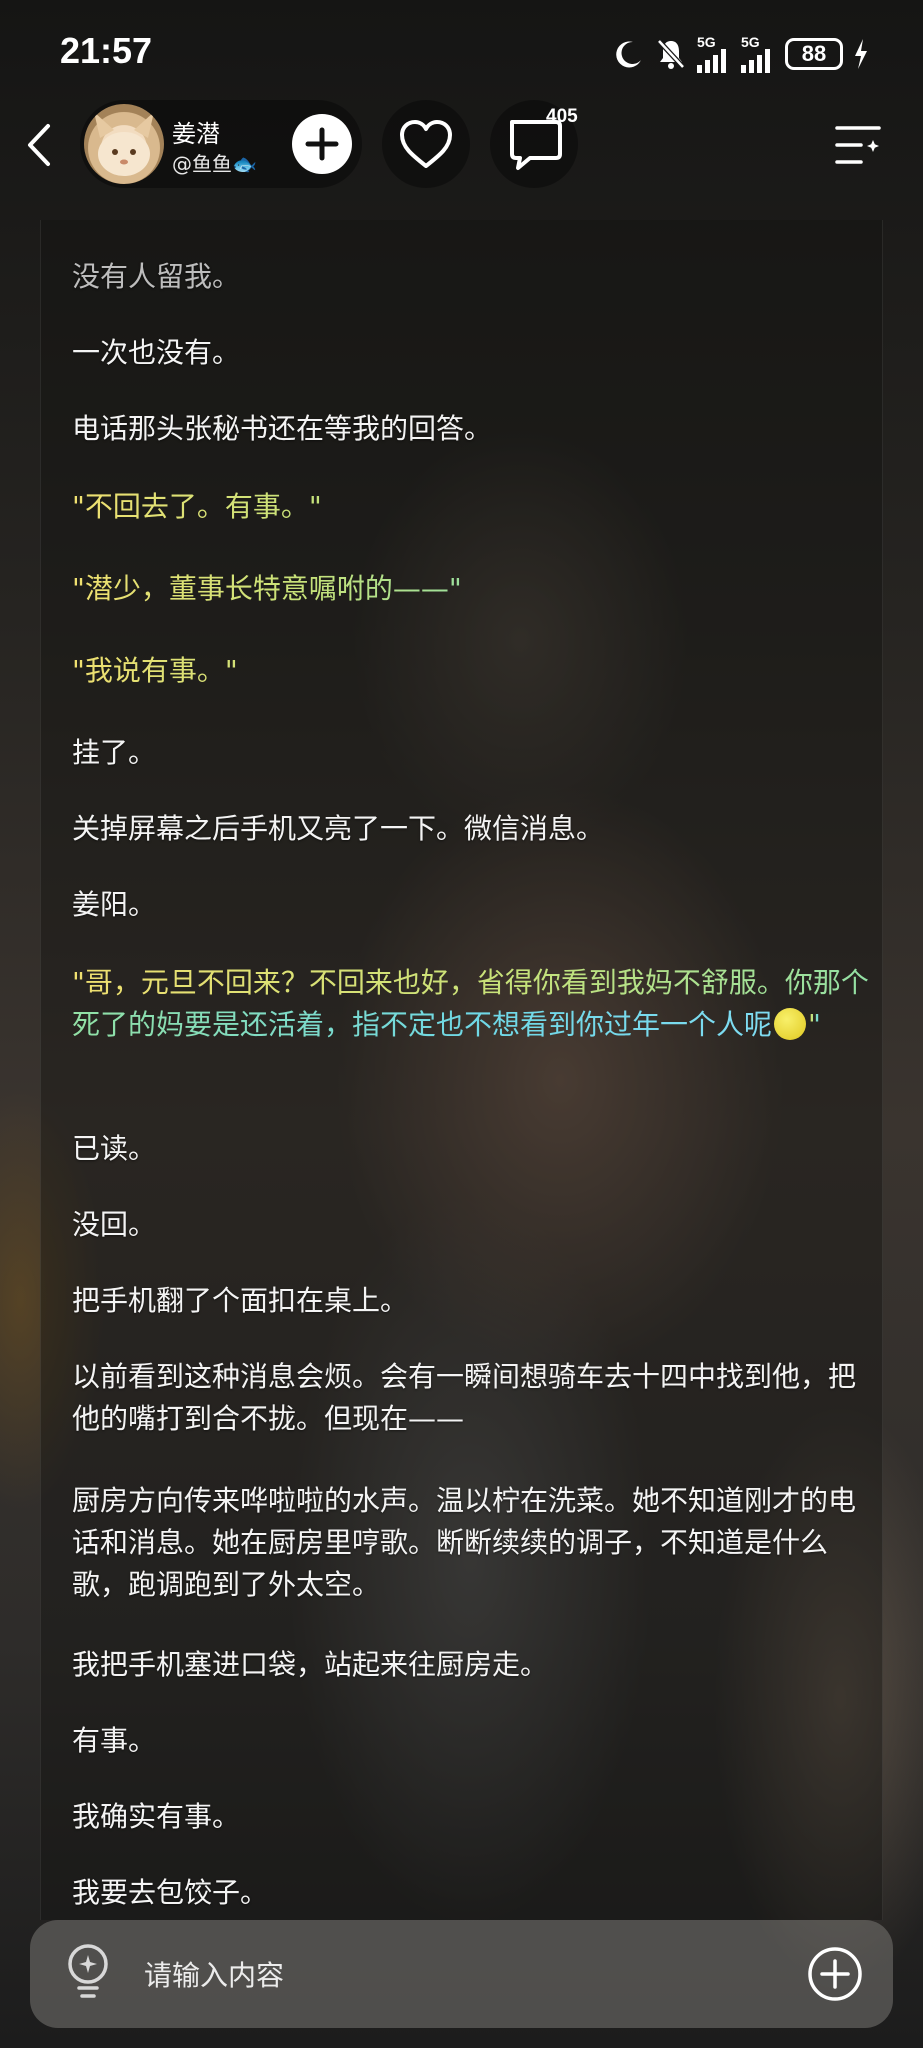  I want to click on comment-input-bar: 请输入内容, so click(461, 1974).